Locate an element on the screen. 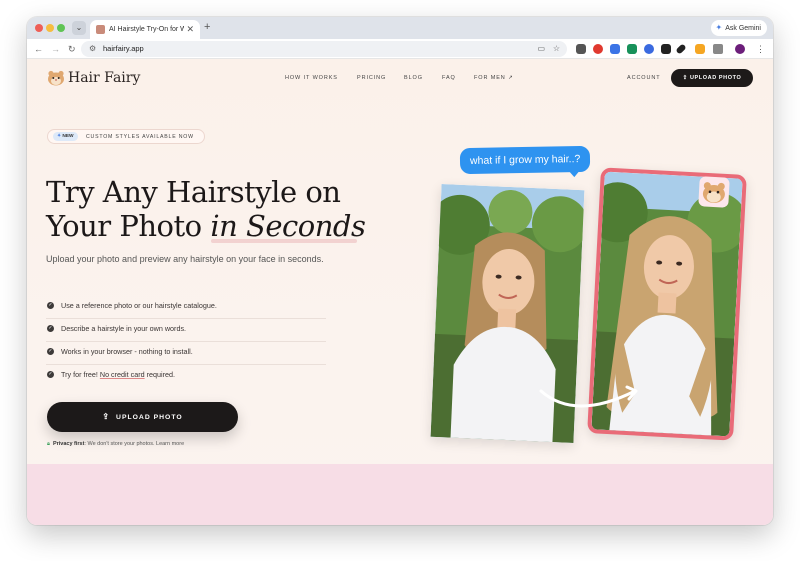 The image size is (800, 561). brand-name: Hair Fairy is located at coordinates (104, 78).